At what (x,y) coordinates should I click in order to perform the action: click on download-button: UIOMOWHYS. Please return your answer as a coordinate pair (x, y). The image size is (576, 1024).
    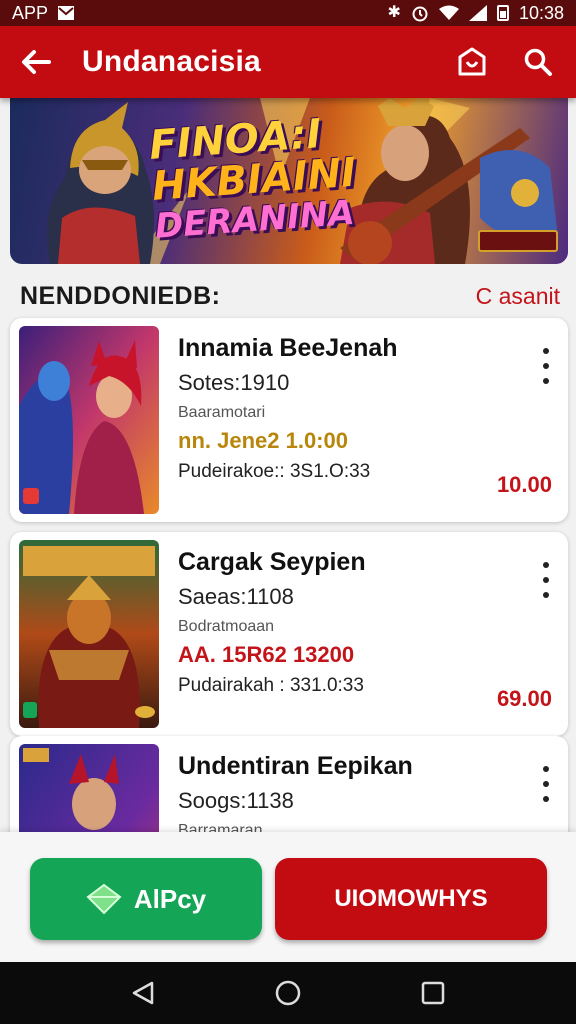
    Looking at the image, I should click on (411, 899).